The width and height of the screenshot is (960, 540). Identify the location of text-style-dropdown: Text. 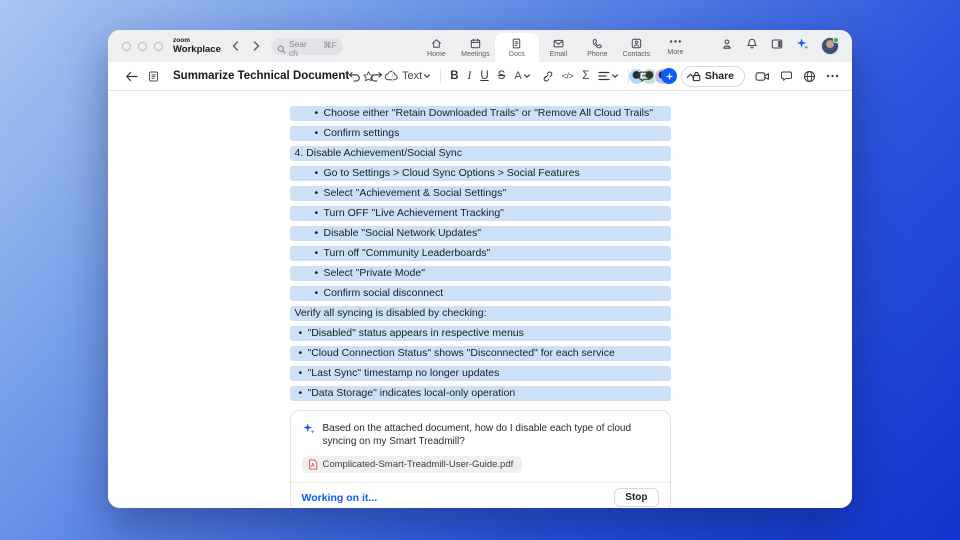
(416, 76).